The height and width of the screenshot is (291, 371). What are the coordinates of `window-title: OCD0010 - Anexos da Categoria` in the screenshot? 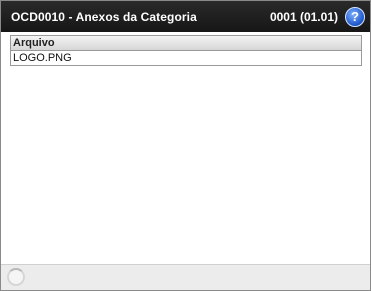 It's located at (104, 17).